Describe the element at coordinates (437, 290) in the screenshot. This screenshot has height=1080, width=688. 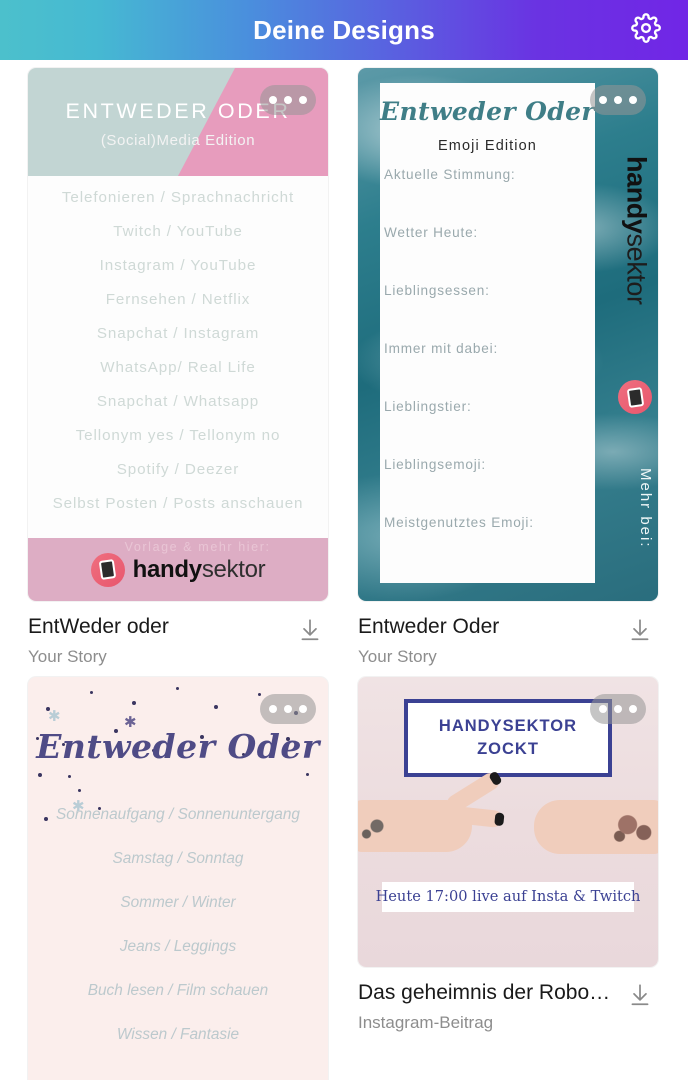
I see `field-label: Lieblingsessen:` at that location.